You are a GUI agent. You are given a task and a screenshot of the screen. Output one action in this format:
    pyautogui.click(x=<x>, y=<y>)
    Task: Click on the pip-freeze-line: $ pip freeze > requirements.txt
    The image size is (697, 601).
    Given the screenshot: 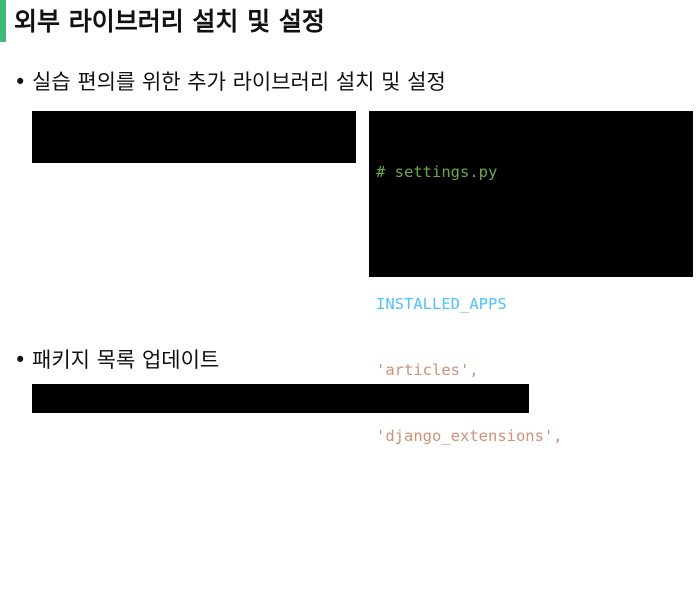 What is the action you would take?
    pyautogui.click(x=184, y=443)
    